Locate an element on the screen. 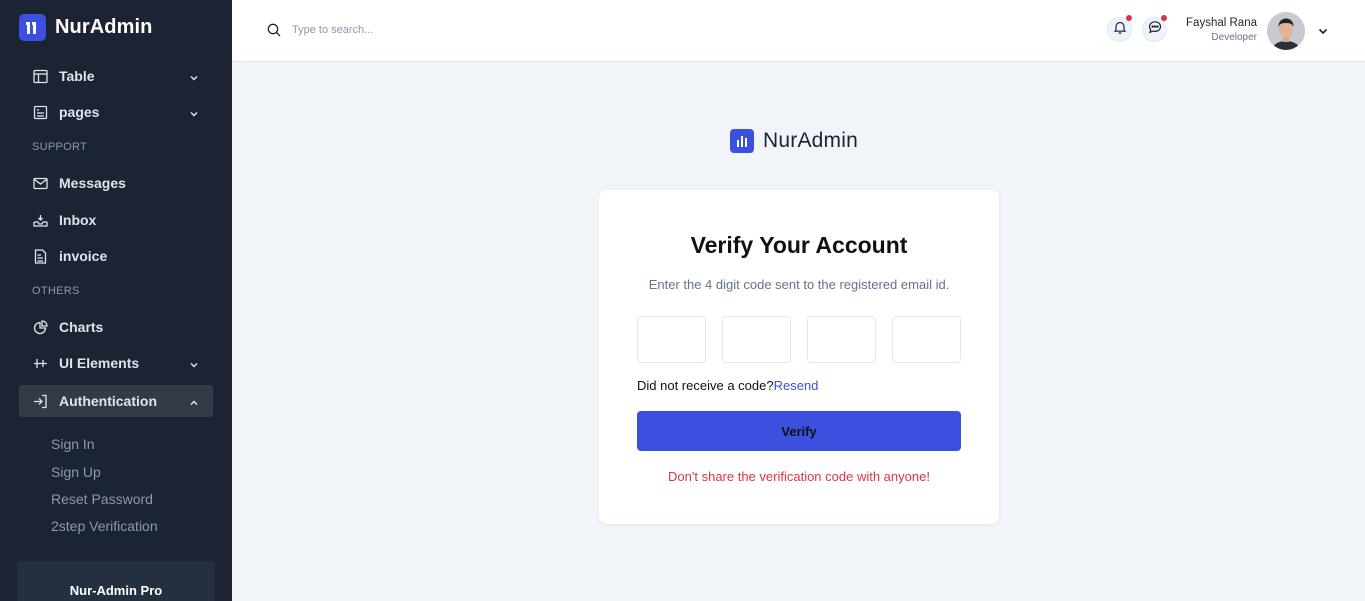  sidebar-item-label: pages is located at coordinates (79, 112).